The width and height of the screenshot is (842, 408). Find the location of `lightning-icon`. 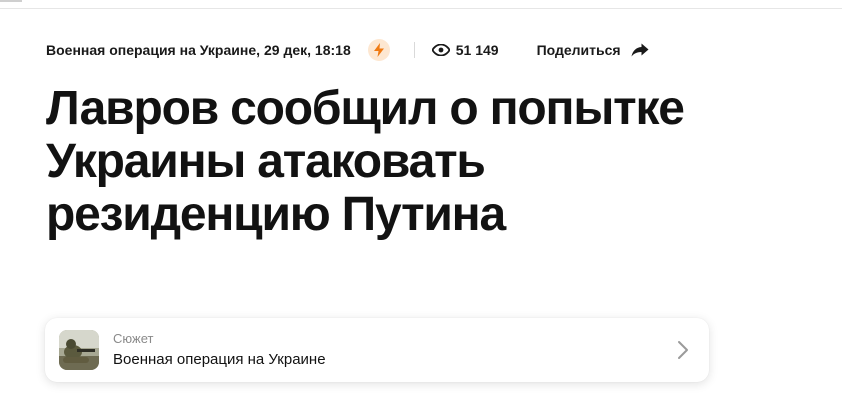

lightning-icon is located at coordinates (378, 50).